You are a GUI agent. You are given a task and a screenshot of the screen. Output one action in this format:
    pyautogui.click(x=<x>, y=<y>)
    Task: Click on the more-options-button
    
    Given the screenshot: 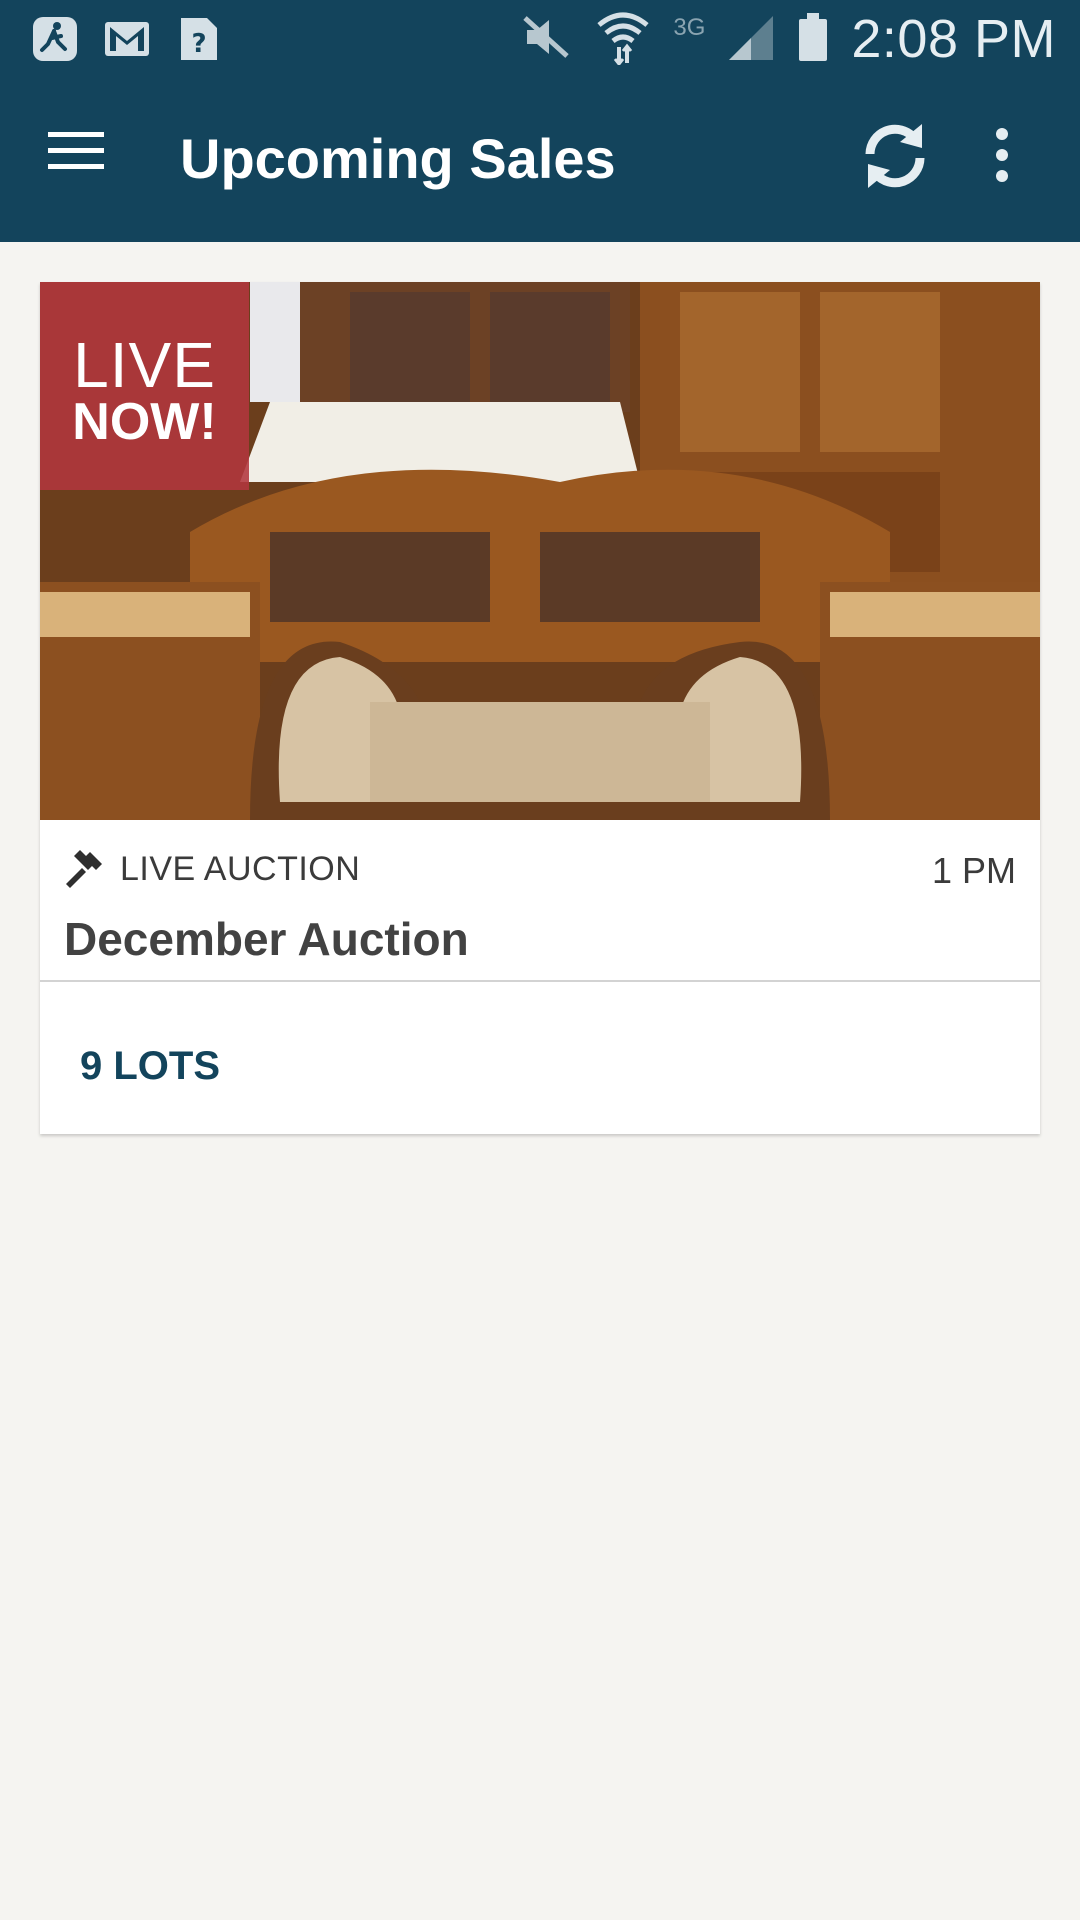 What is the action you would take?
    pyautogui.click(x=1007, y=160)
    